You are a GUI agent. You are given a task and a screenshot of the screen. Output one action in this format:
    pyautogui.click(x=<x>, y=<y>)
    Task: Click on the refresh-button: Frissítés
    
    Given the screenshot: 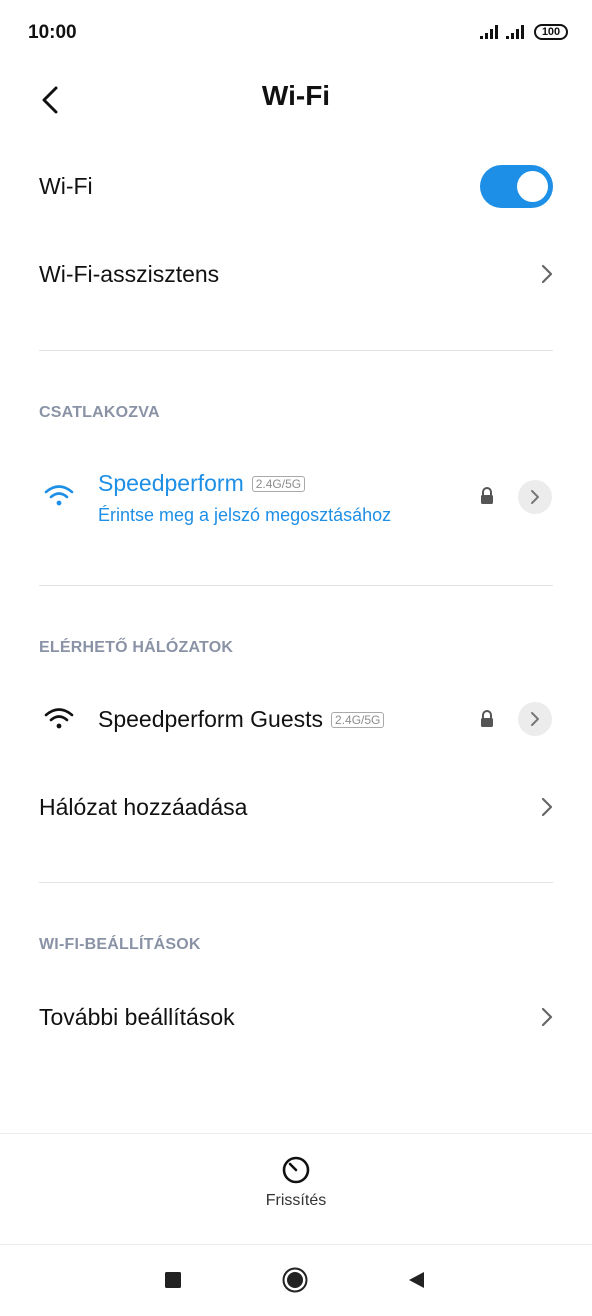 What is the action you would take?
    pyautogui.click(x=296, y=1182)
    